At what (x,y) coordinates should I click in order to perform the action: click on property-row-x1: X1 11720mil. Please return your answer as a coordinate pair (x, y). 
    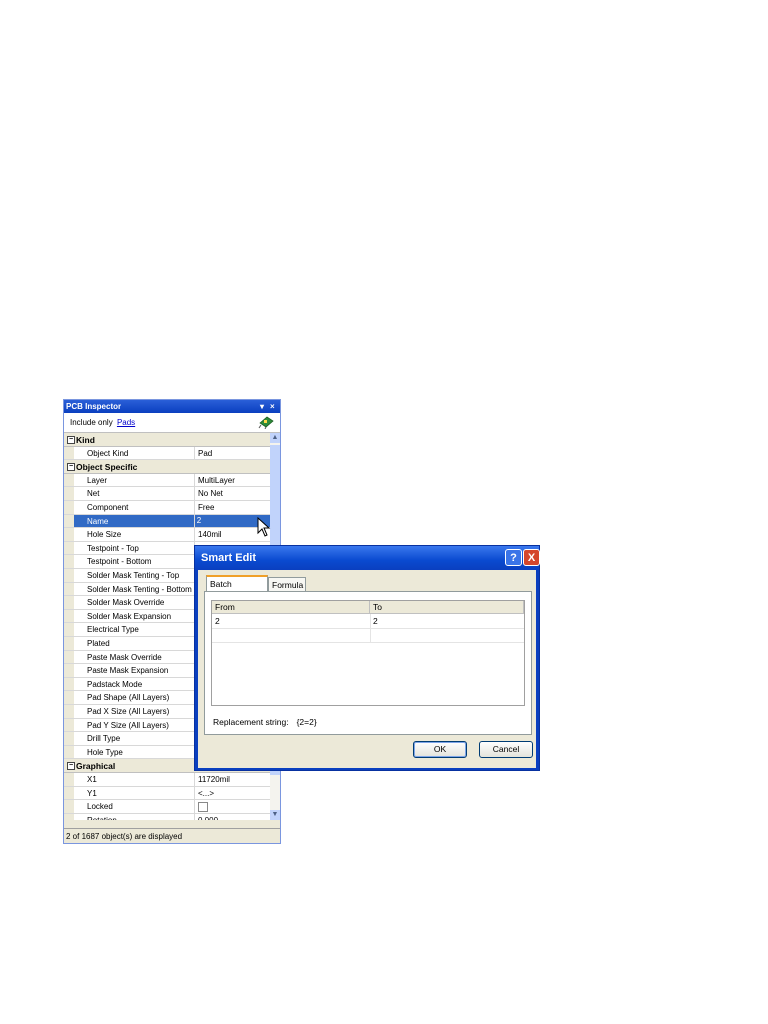
    Looking at the image, I should click on (167, 780).